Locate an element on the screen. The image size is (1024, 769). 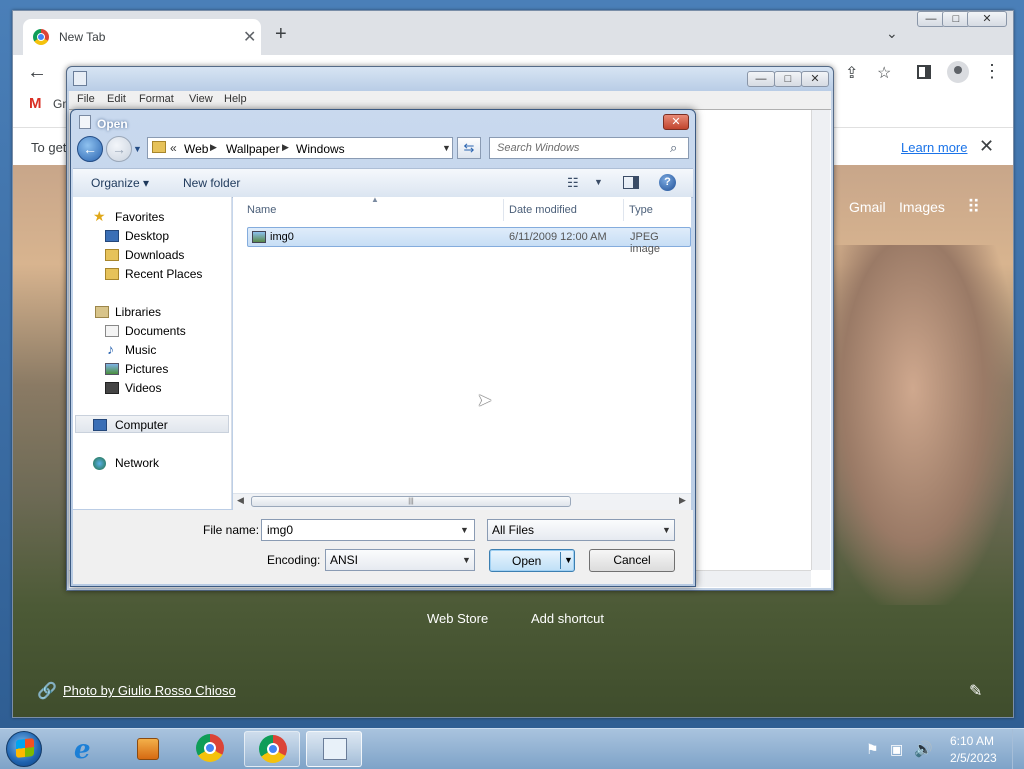
cancel-button: Cancel is located at coordinates (632, 560).